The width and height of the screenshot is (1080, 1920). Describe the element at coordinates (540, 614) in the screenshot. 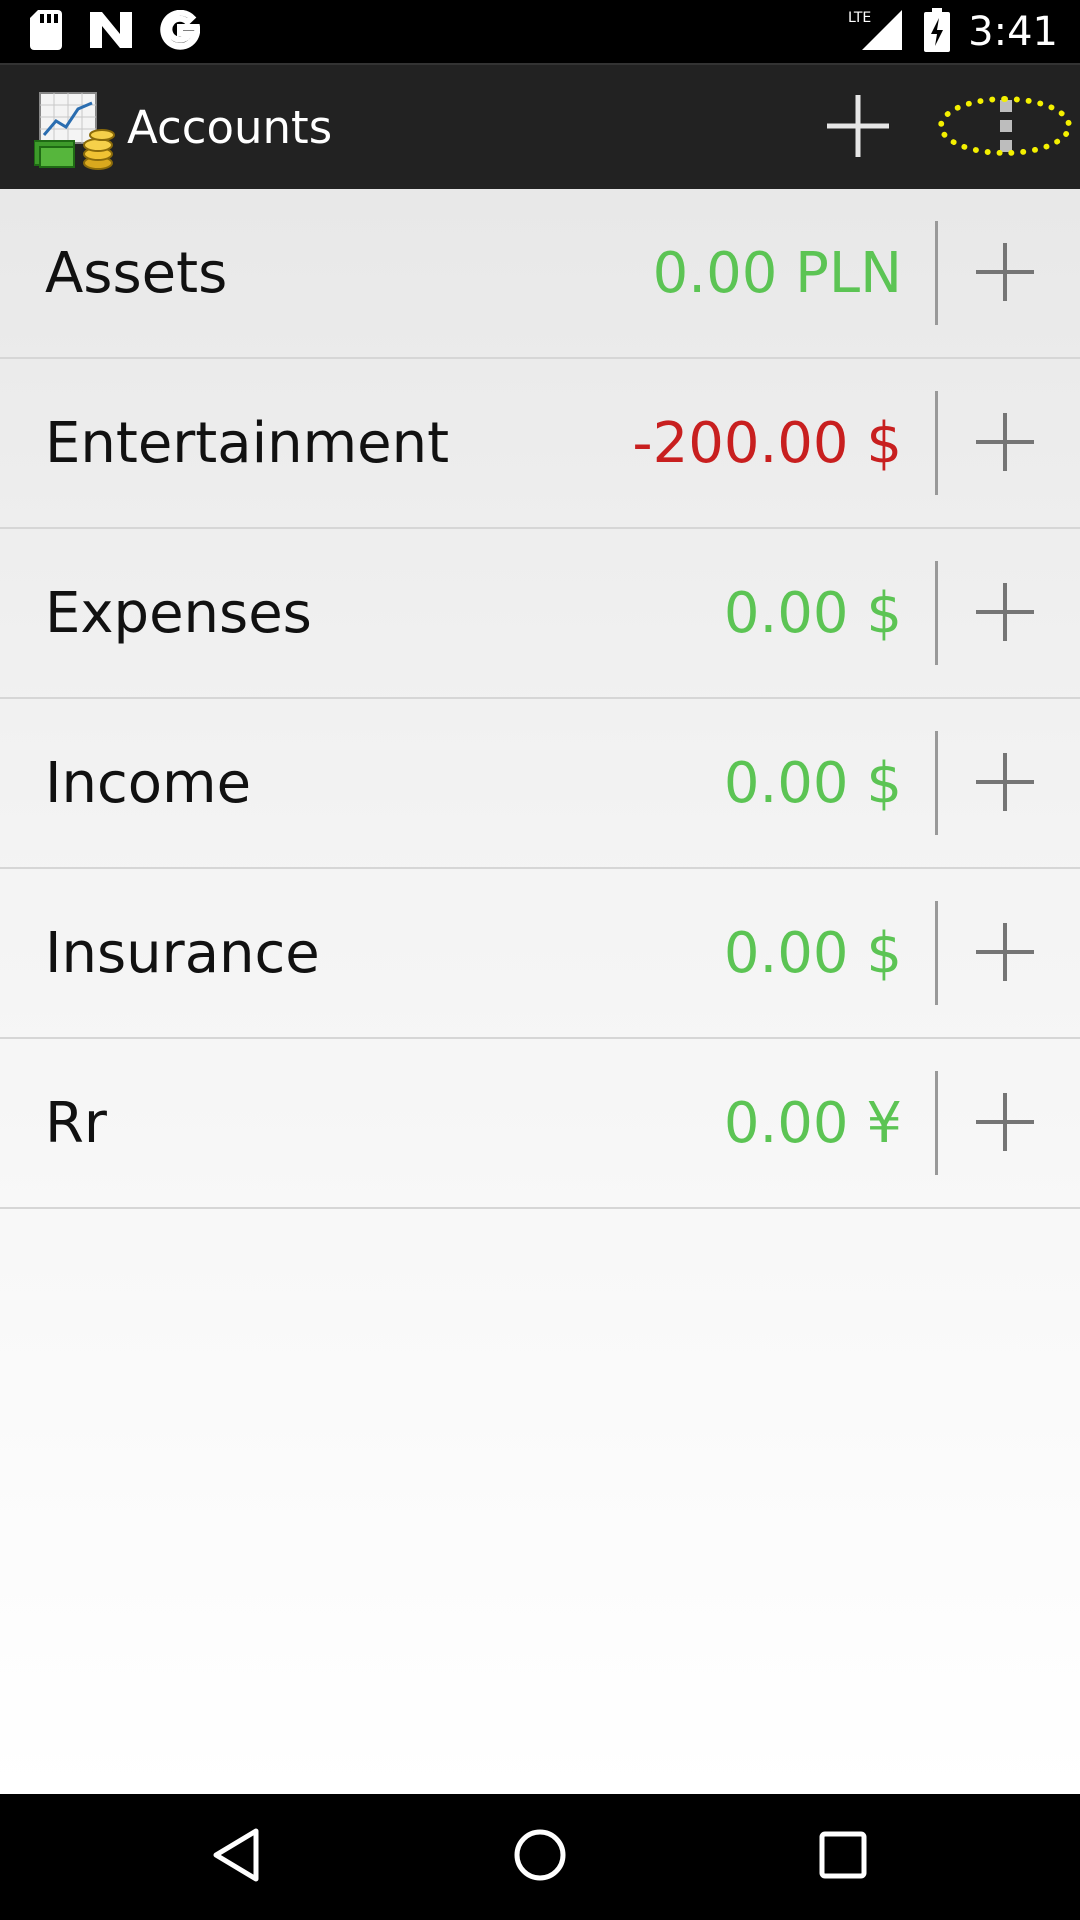

I see `account-row-expenses: Expenses 0.00 $` at that location.